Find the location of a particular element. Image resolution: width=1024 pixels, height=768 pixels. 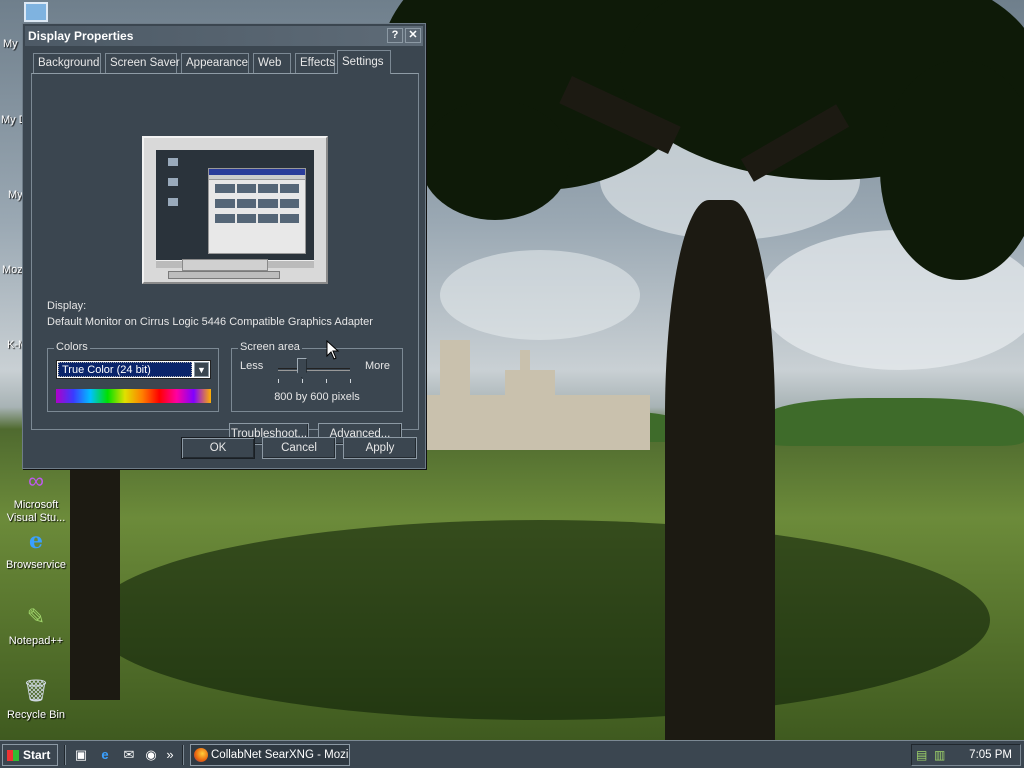

screen-area-less-label: Less is located at coordinates (252, 366).